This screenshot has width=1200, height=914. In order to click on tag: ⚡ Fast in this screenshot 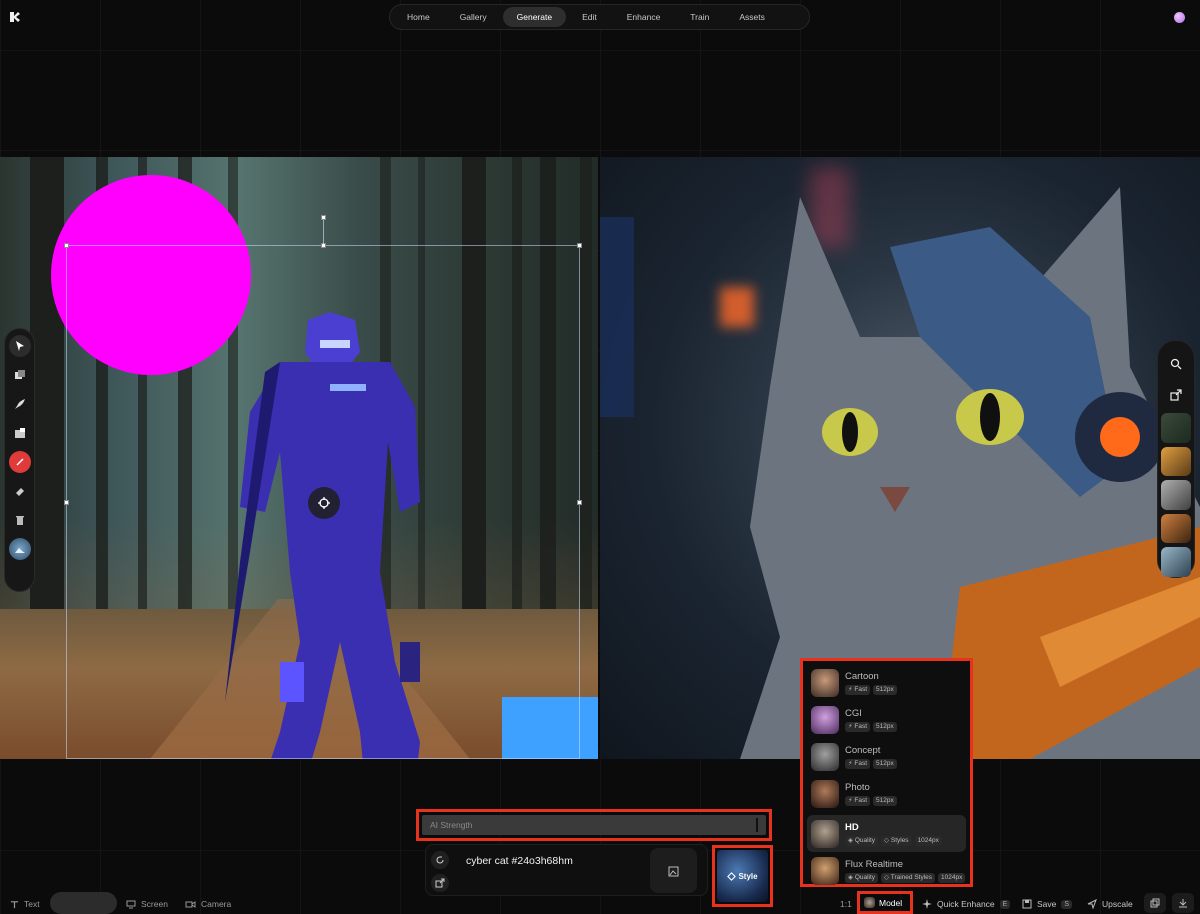, I will do `click(858, 689)`.